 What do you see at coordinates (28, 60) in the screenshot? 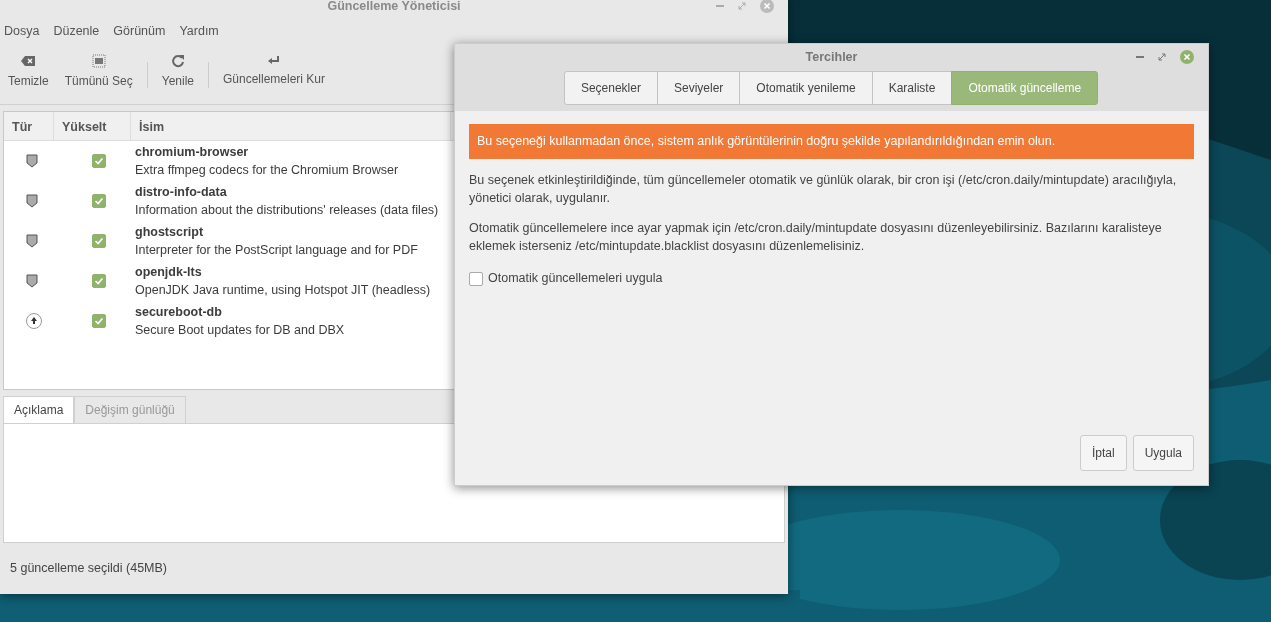
I see `clear-icon` at bounding box center [28, 60].